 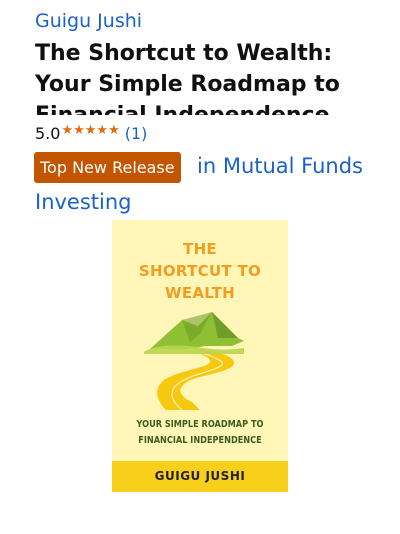 I want to click on star-rating: ★ ★ ★ ★ ★, so click(x=90, y=130).